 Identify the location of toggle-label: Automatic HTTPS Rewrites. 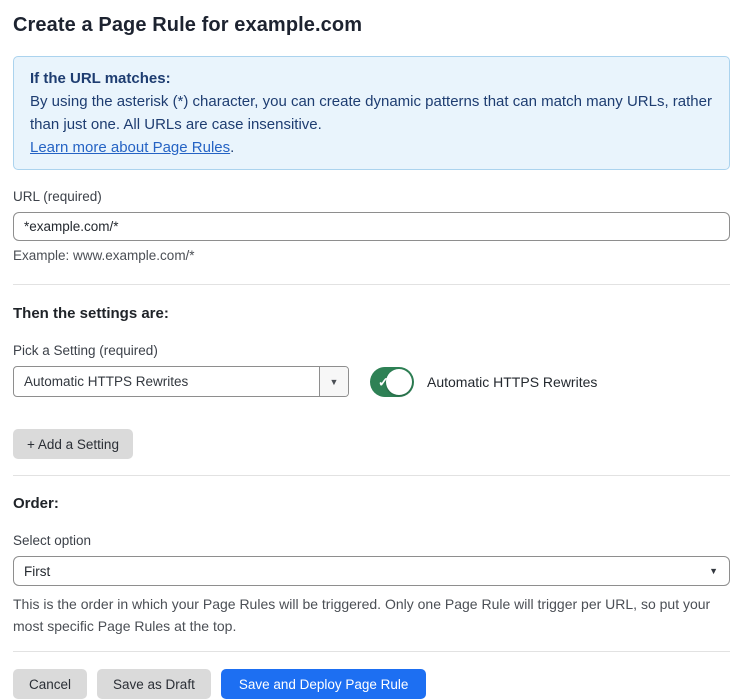
(512, 381).